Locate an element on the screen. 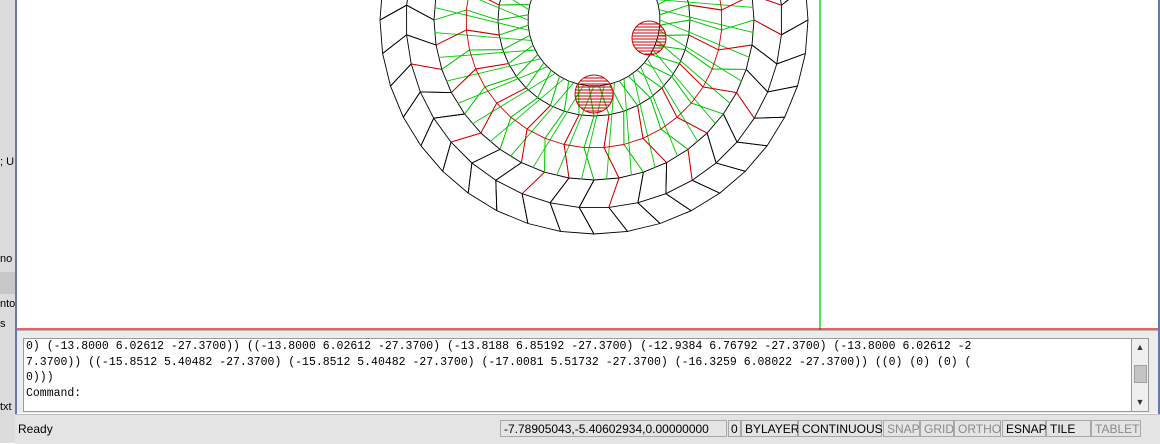 The height and width of the screenshot is (444, 1160). layer-field: 0 is located at coordinates (734, 428).